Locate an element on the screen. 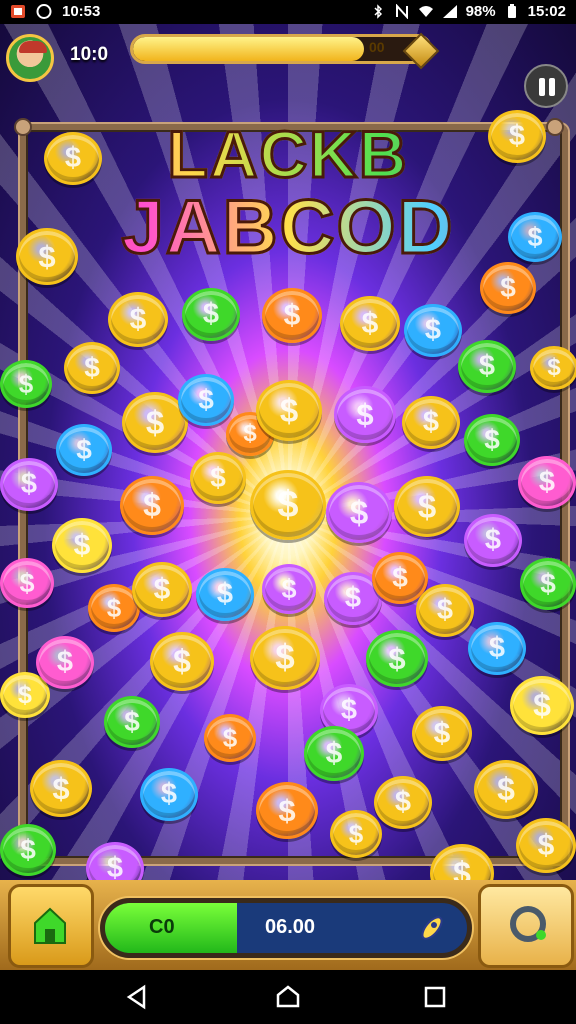  home-icon is located at coordinates (50, 925).